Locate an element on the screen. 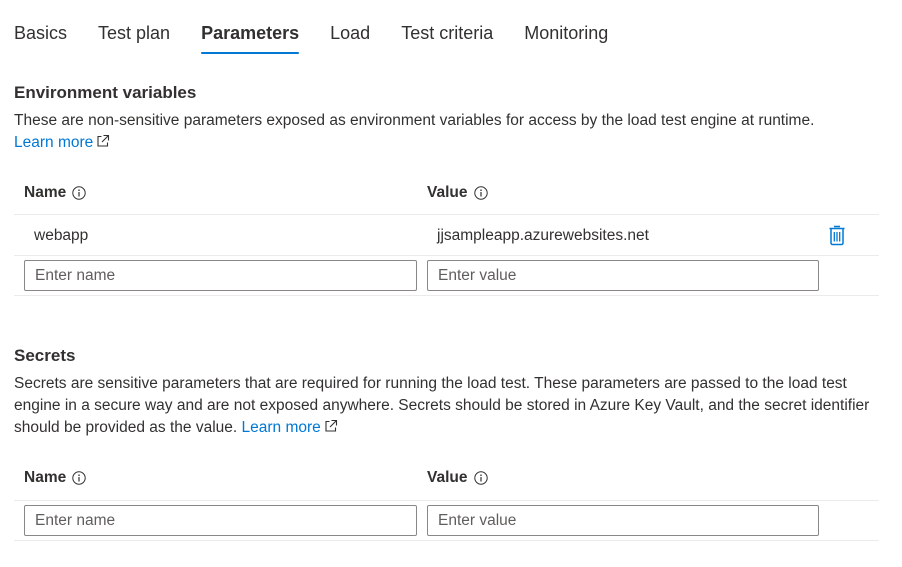 This screenshot has width=902, height=567. env-learn-more-link: Learn more is located at coordinates (62, 142).